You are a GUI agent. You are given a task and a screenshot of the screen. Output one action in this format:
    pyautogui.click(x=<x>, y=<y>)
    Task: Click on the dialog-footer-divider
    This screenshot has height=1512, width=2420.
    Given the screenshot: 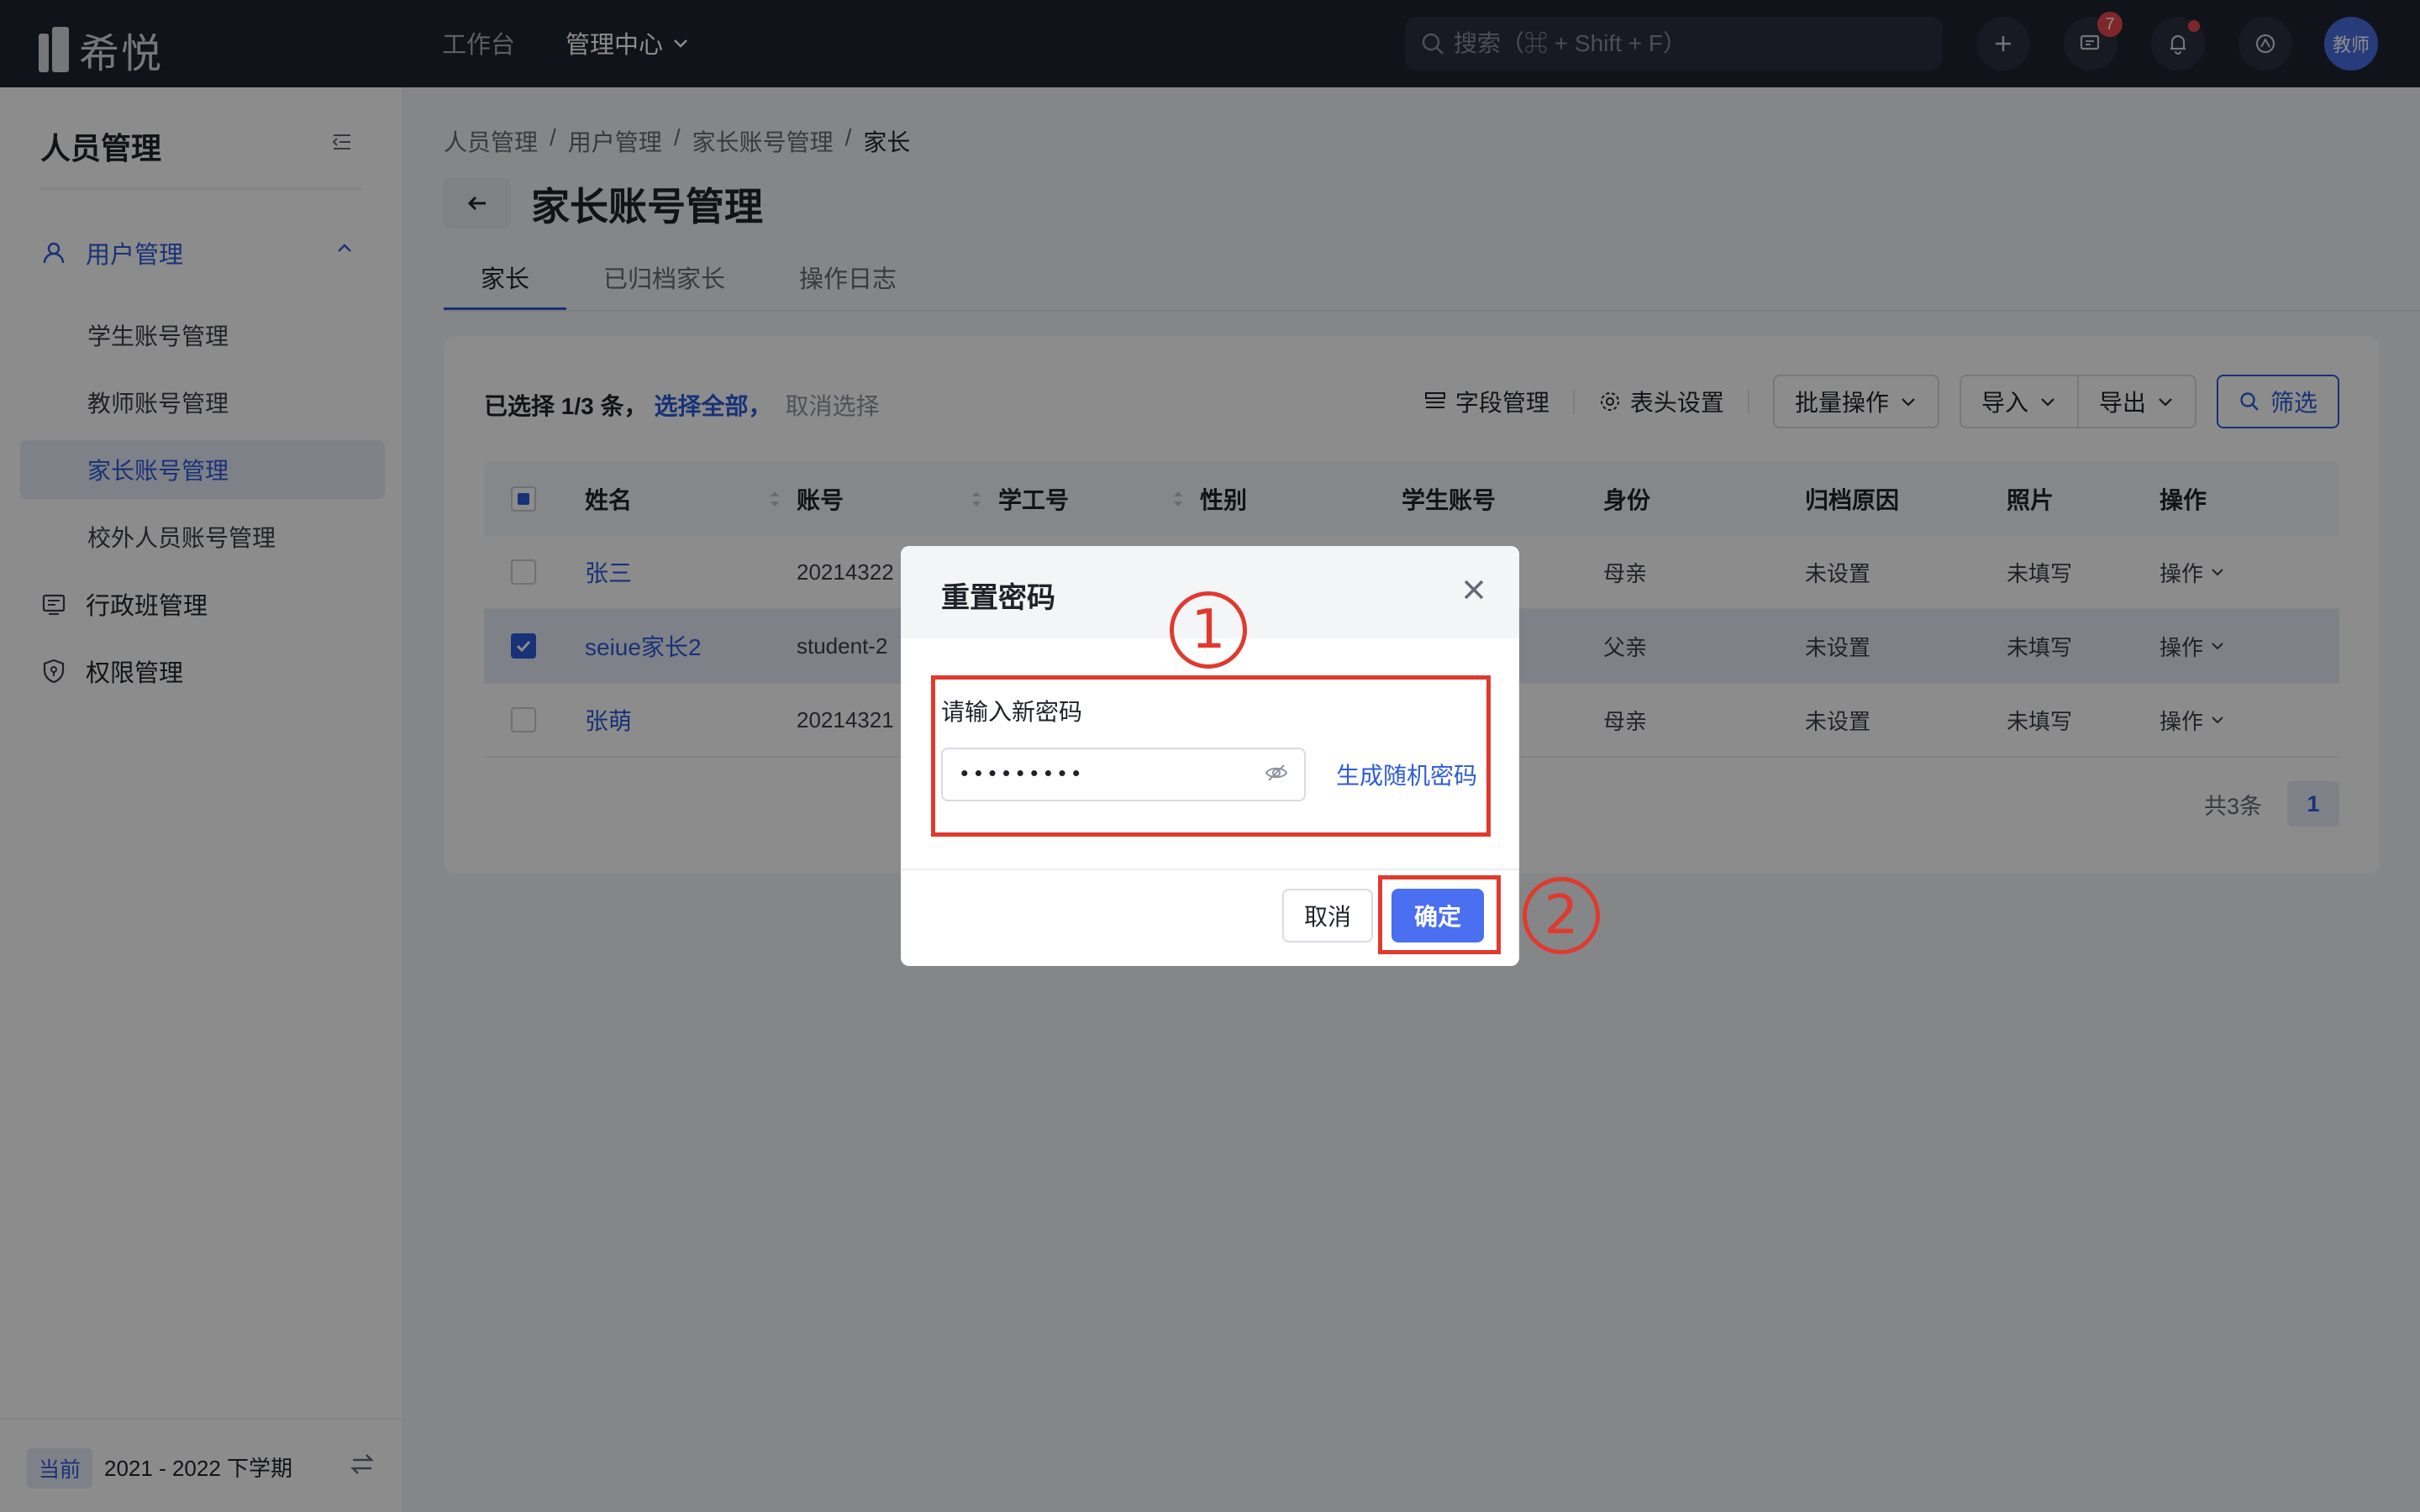 What is the action you would take?
    pyautogui.click(x=1210, y=869)
    